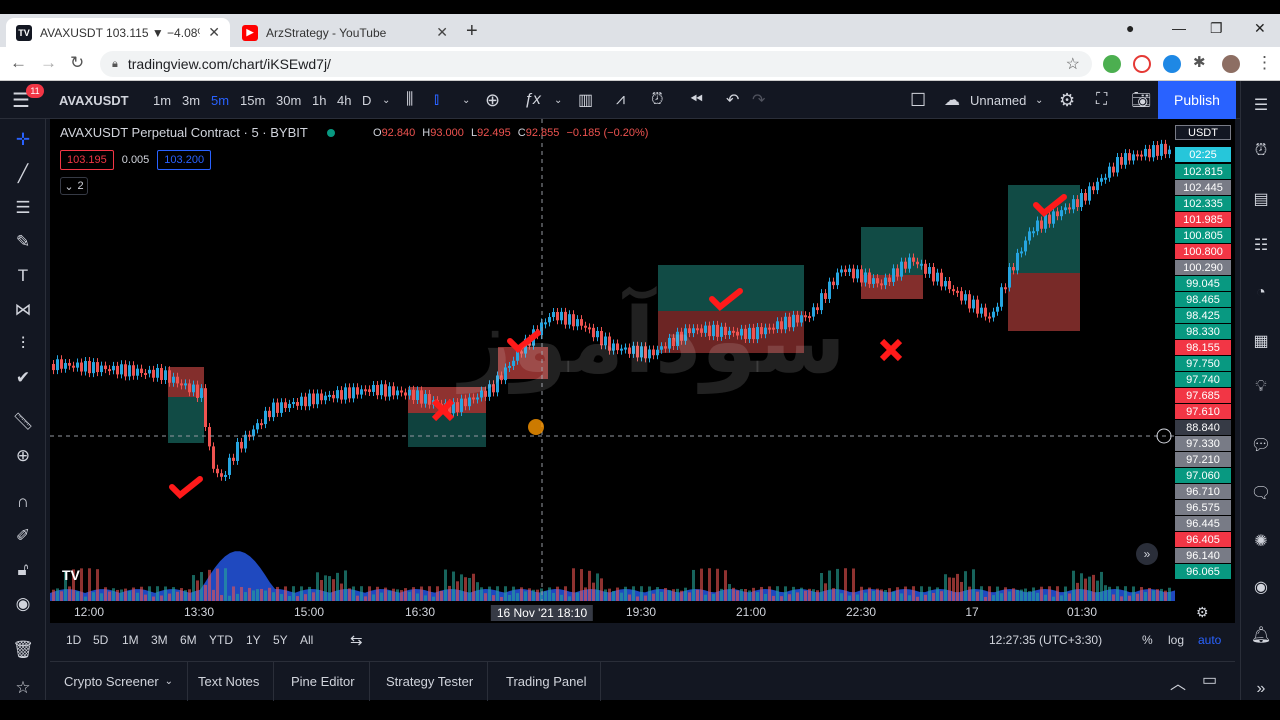 Image resolution: width=1280 pixels, height=720 pixels. What do you see at coordinates (100, 640) in the screenshot?
I see `range-5d: 5D` at bounding box center [100, 640].